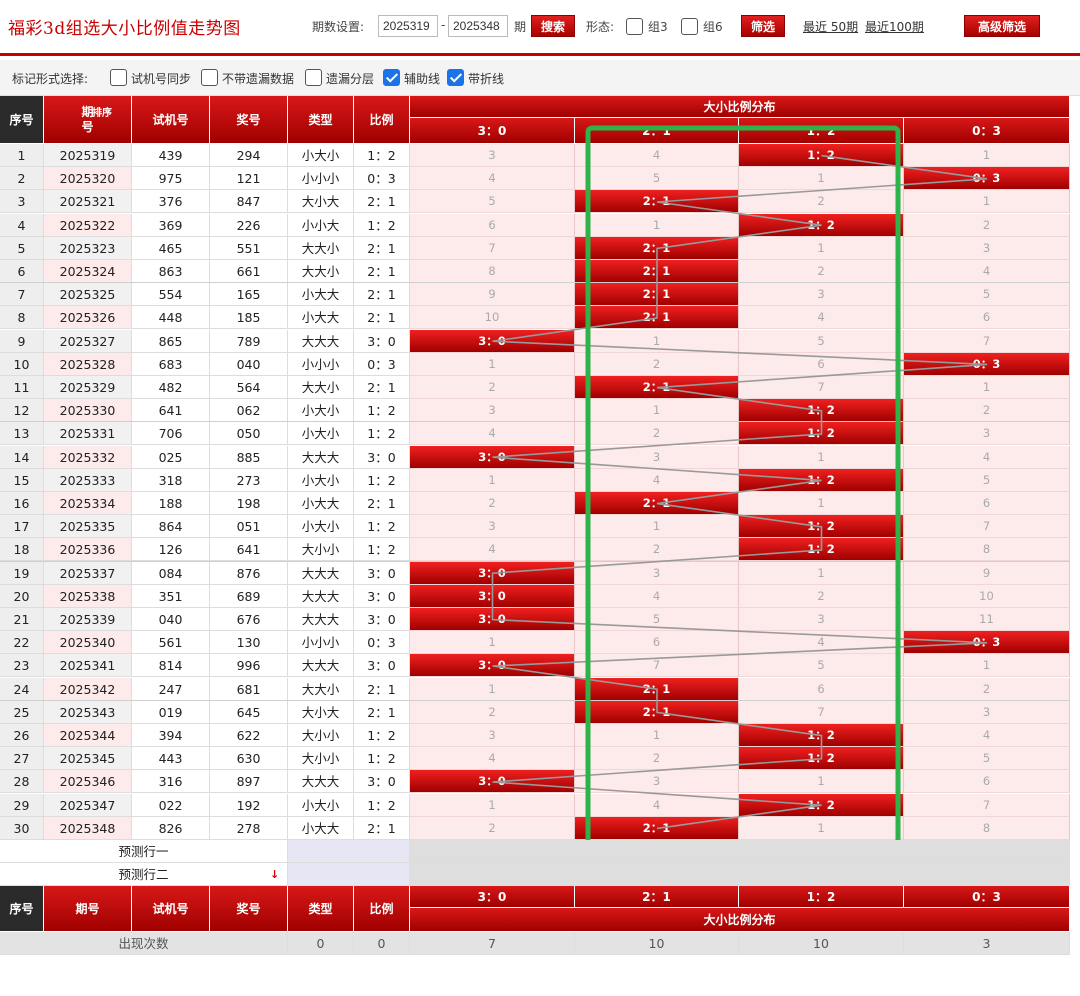  What do you see at coordinates (88, 295) in the screenshot?
I see `row-7-issue: 2025325` at bounding box center [88, 295].